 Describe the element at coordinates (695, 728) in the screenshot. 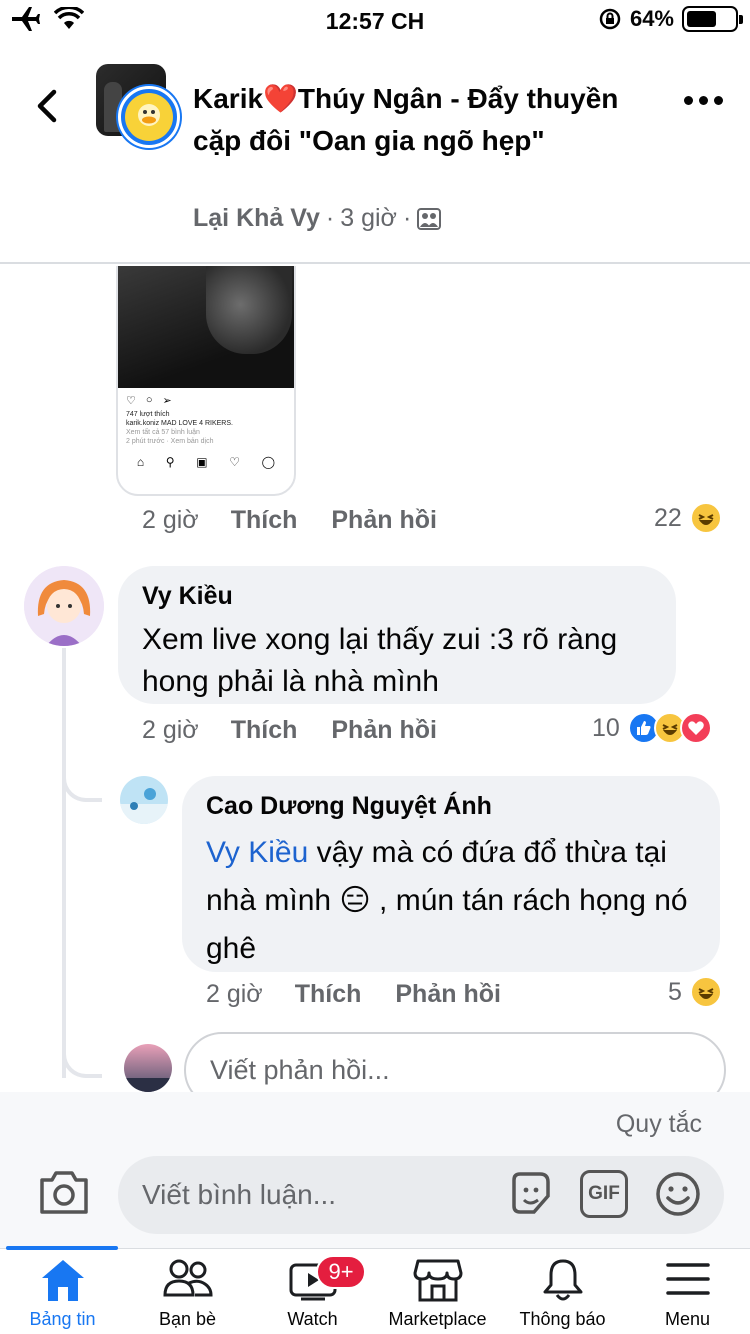

I see `love-reaction-icon` at that location.